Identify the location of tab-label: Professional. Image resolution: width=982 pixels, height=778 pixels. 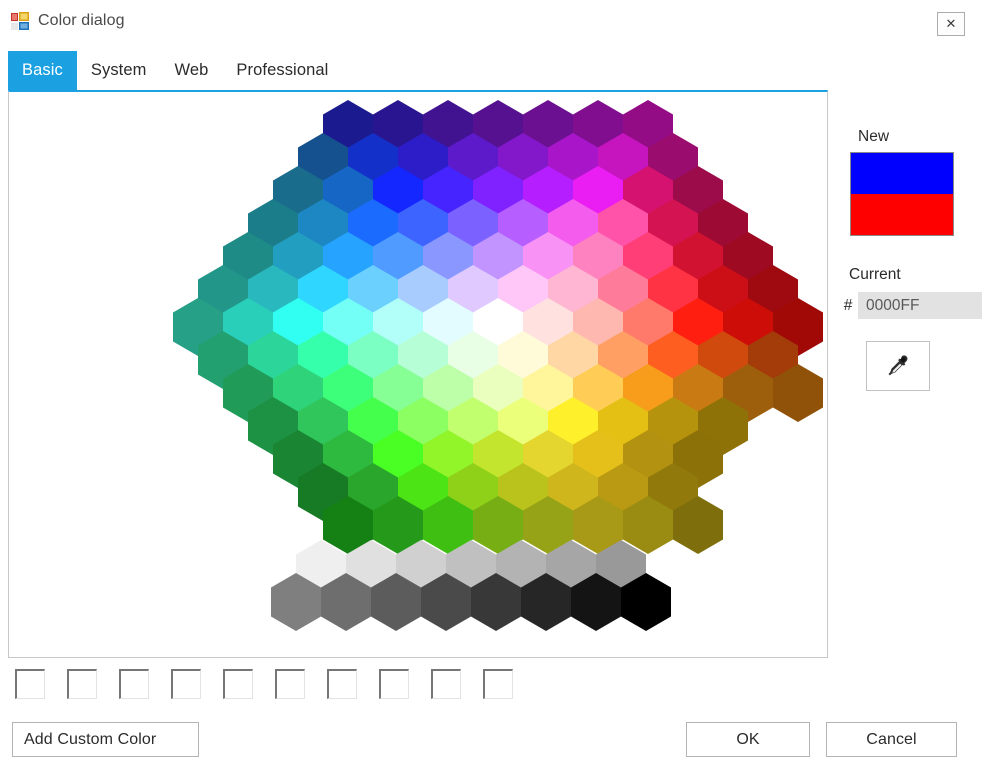
(282, 70).